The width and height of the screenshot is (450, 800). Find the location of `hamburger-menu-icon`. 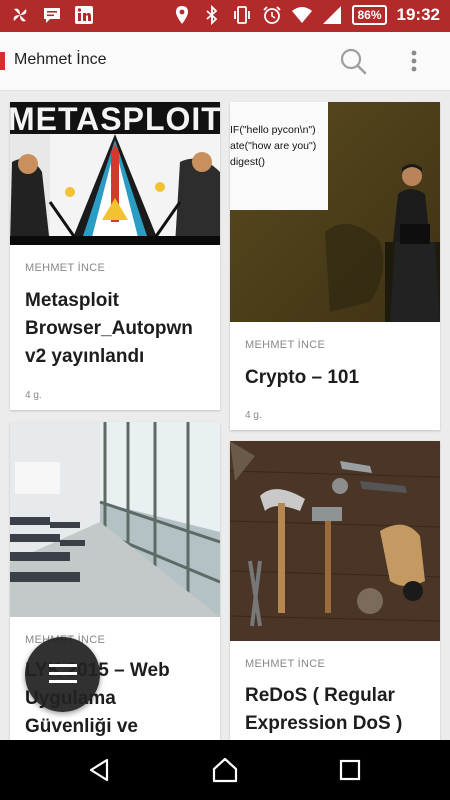

hamburger-menu-icon is located at coordinates (63, 673).